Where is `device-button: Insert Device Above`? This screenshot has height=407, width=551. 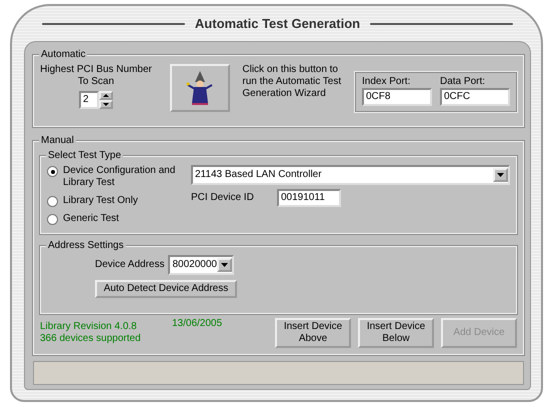 device-button: Insert Device Above is located at coordinates (313, 333).